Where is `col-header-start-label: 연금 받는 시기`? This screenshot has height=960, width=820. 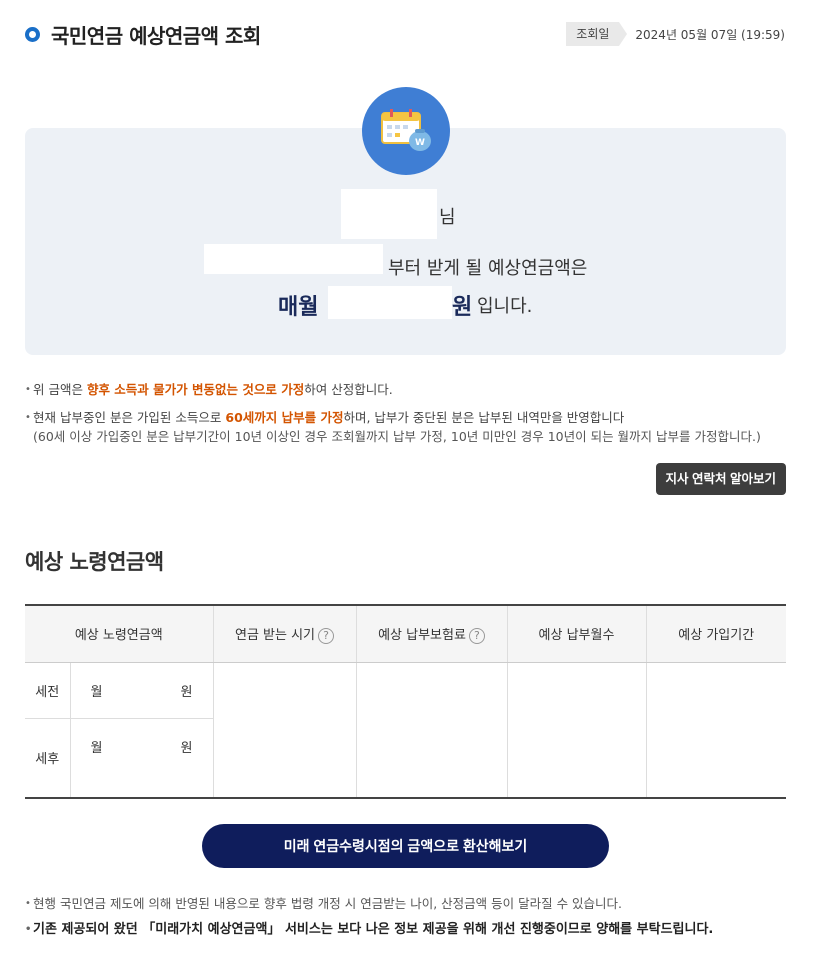 col-header-start-label: 연금 받는 시기 is located at coordinates (275, 635).